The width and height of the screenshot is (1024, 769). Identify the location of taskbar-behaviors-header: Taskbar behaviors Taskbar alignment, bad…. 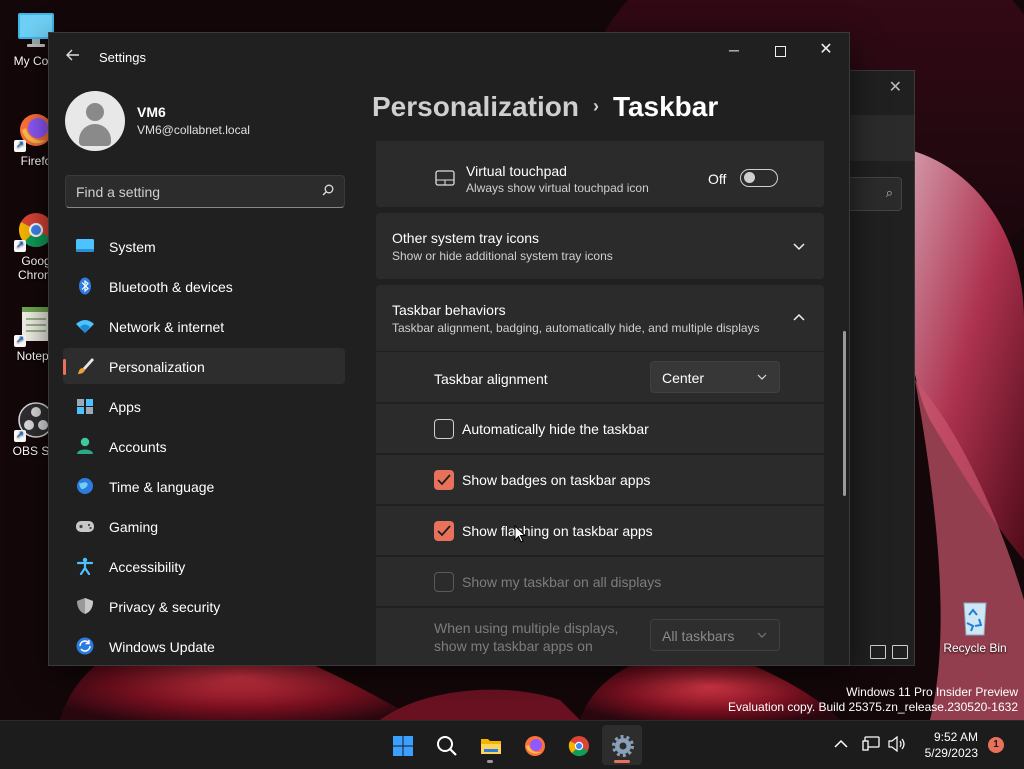
(600, 318).